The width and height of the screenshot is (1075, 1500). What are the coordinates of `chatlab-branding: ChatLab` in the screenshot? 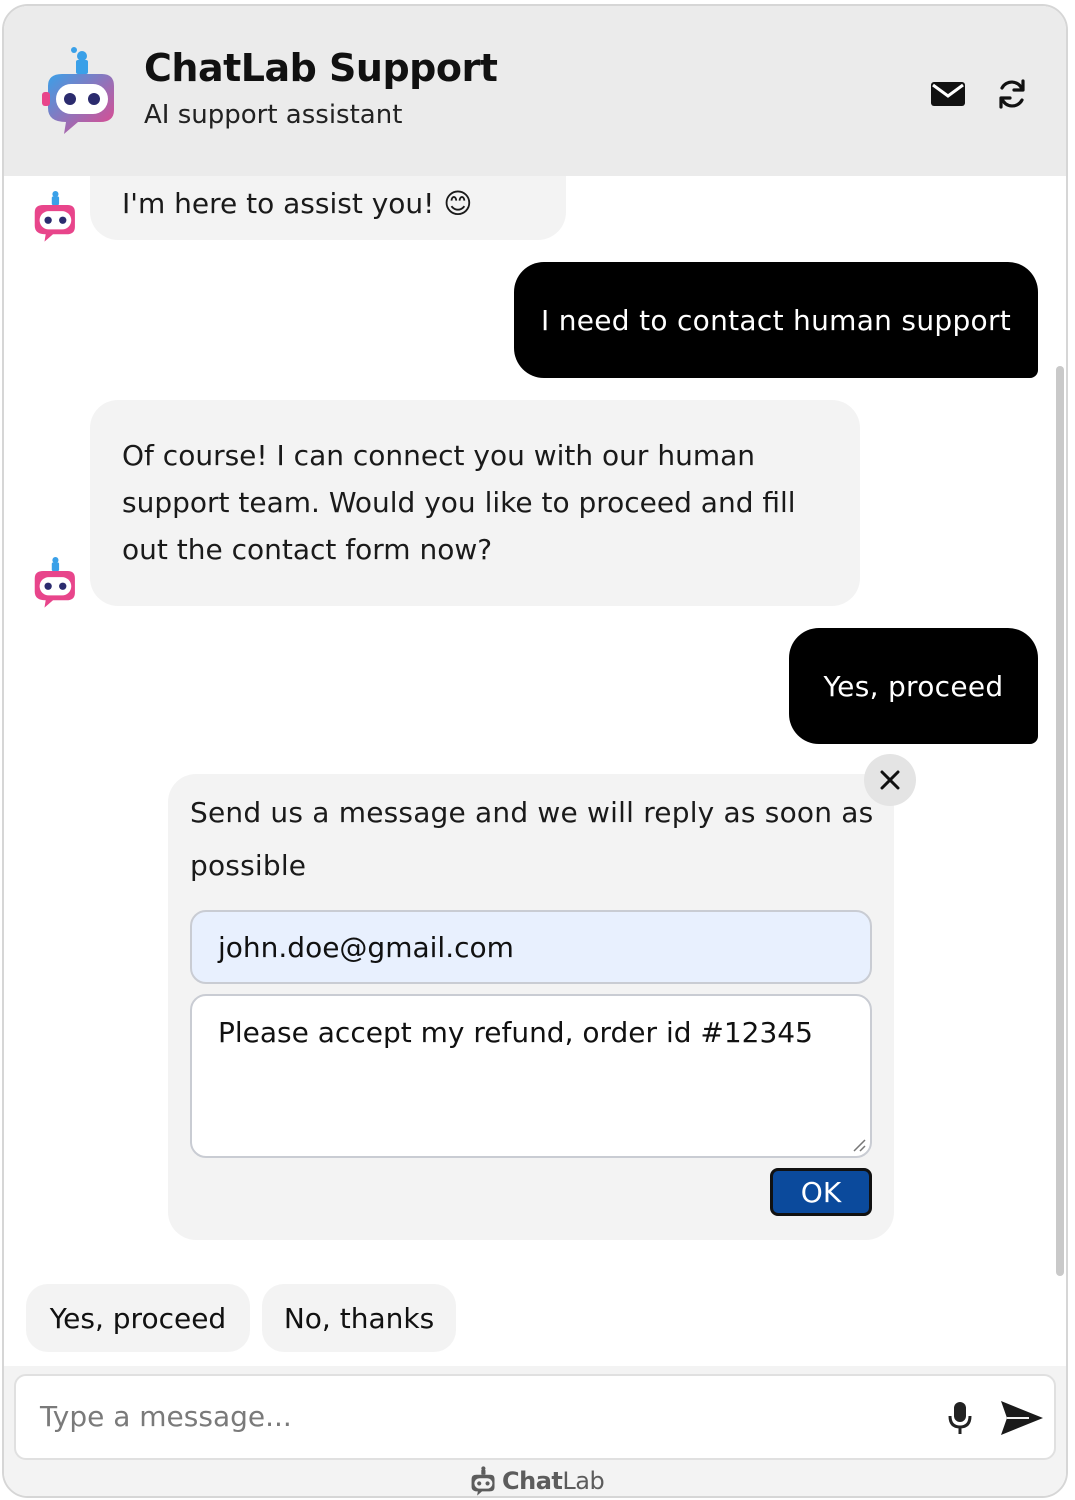 It's located at (535, 1480).